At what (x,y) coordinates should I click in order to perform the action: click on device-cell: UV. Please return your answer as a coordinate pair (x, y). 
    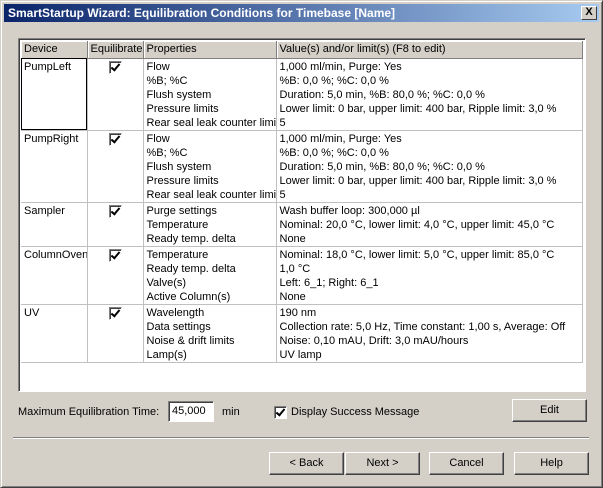
    Looking at the image, I should click on (54, 333).